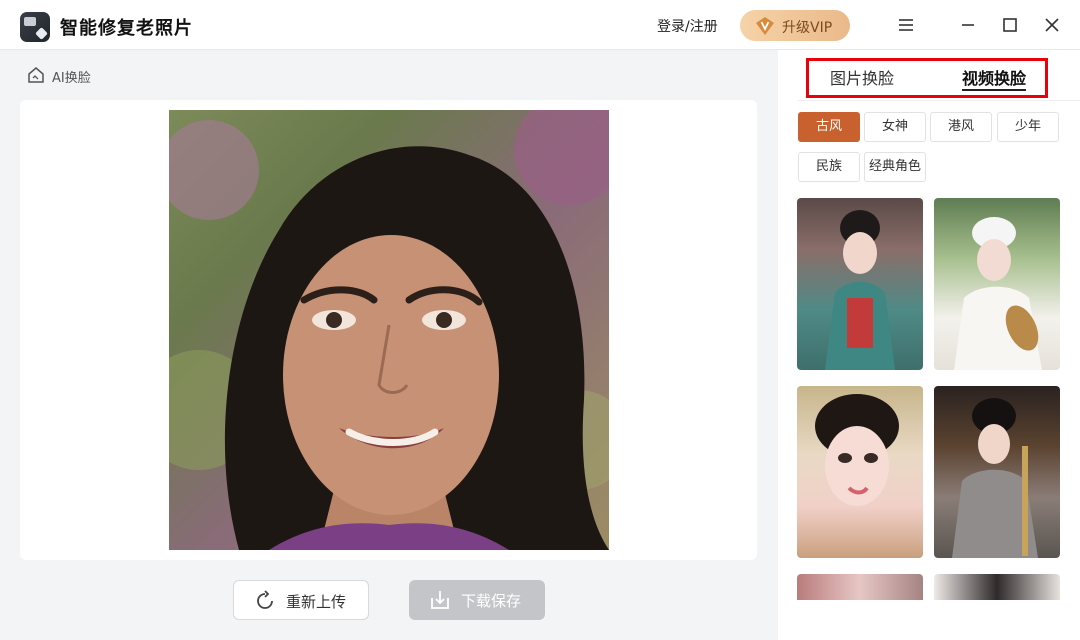 This screenshot has width=1080, height=640. Describe the element at coordinates (36, 75) in the screenshot. I see `home-icon` at that location.